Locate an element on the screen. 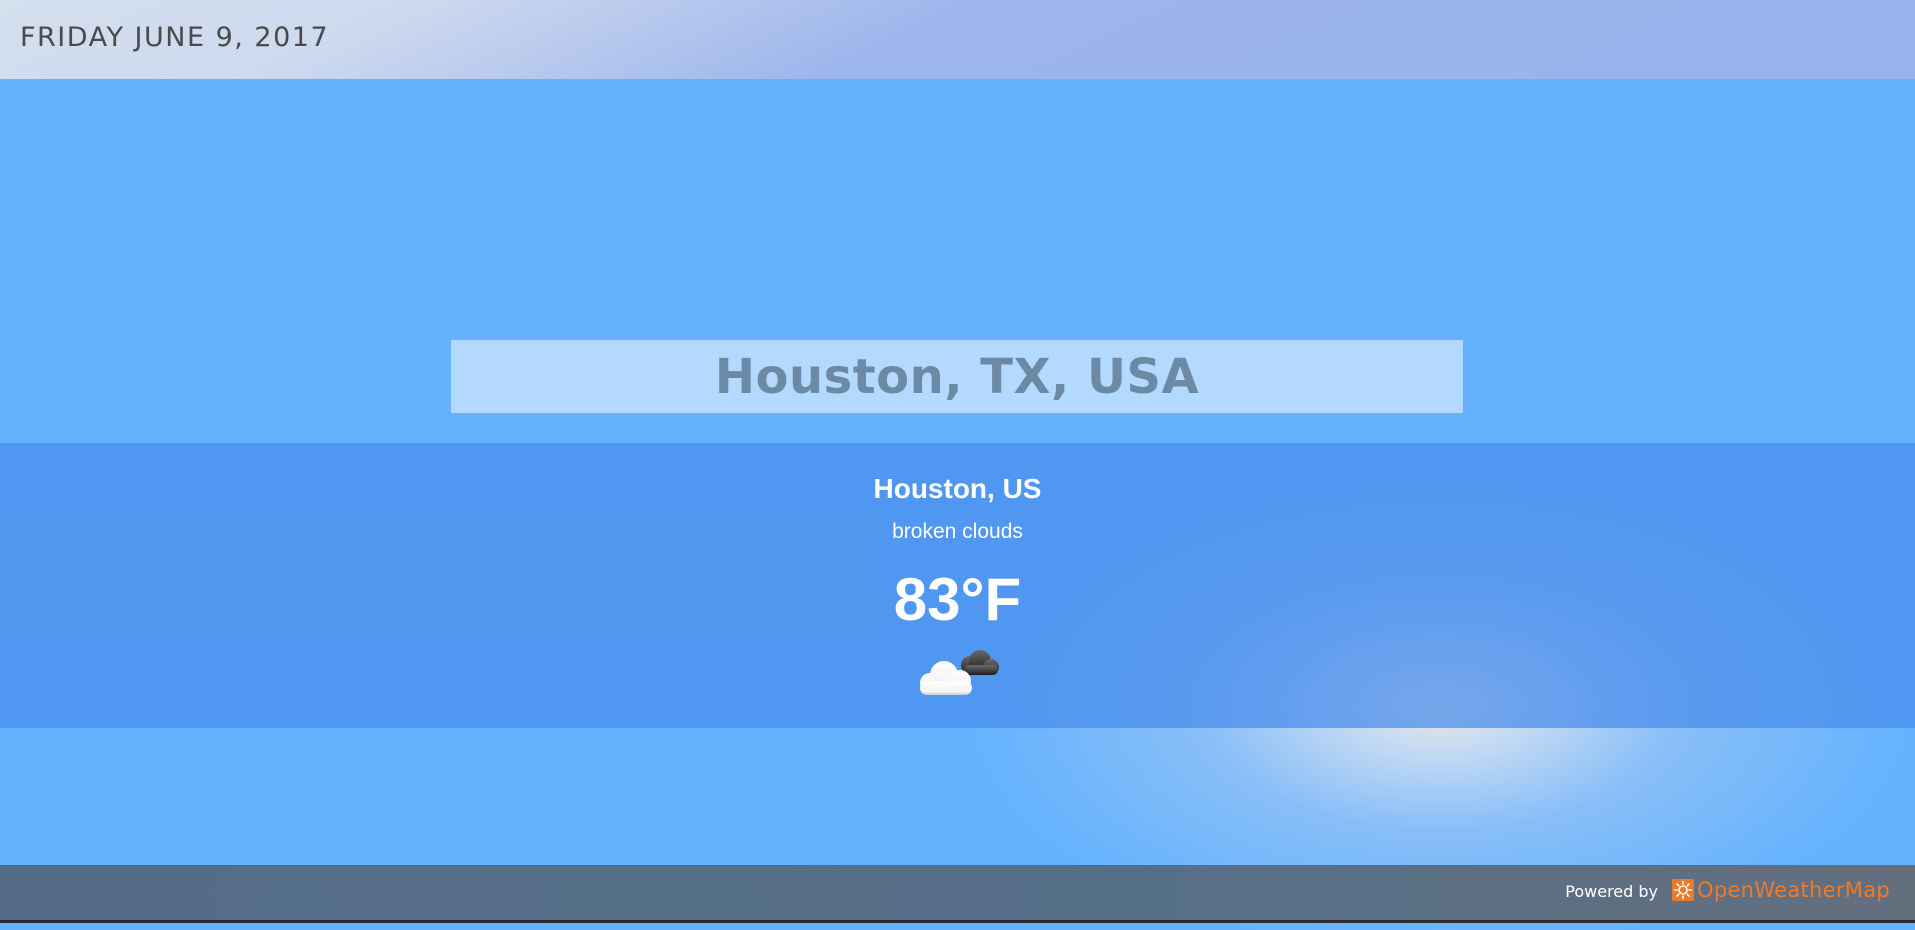 This screenshot has height=930, width=1915. date-label: FRIDAY JUNE 9, 2017 is located at coordinates (175, 37).